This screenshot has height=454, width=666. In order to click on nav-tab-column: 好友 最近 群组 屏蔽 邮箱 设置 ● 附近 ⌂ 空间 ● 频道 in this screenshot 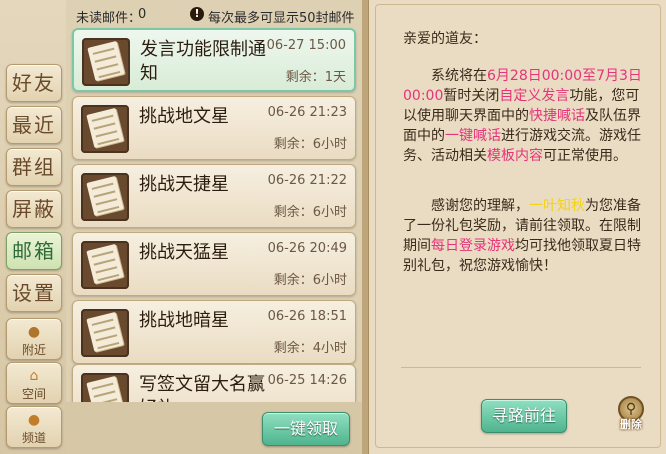, I will do `click(33, 227)`.